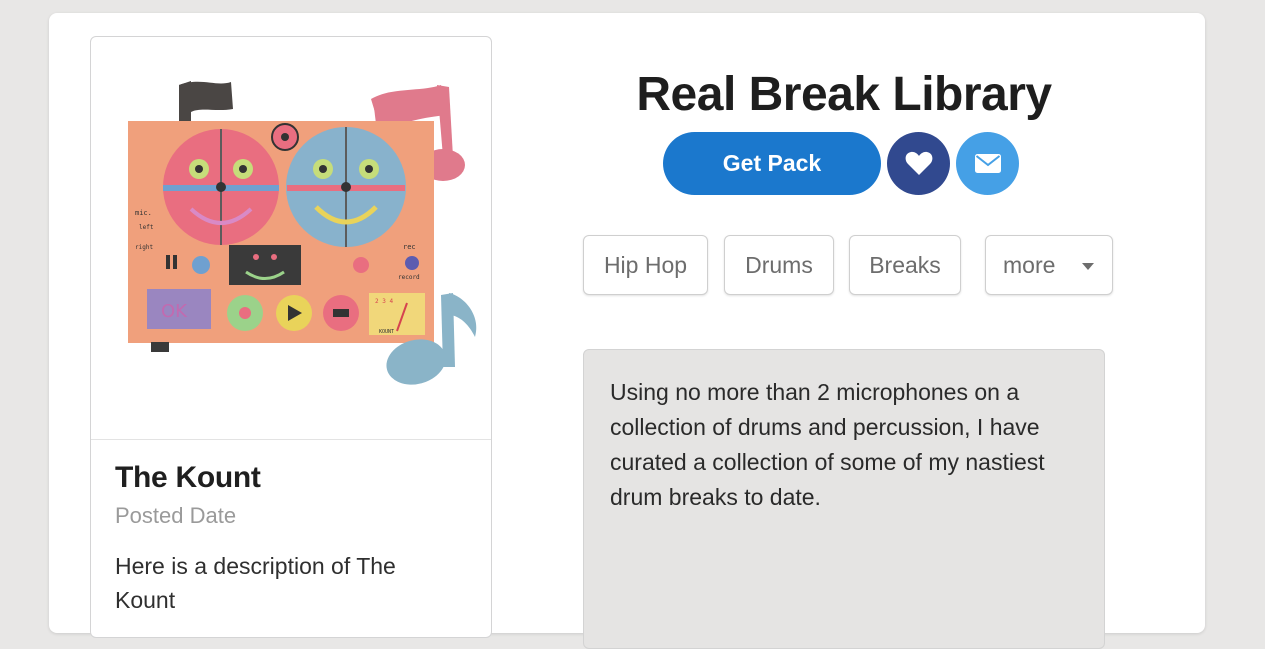 The height and width of the screenshot is (649, 1265). Describe the element at coordinates (188, 477) in the screenshot. I see `artist-name: The Kount` at that location.